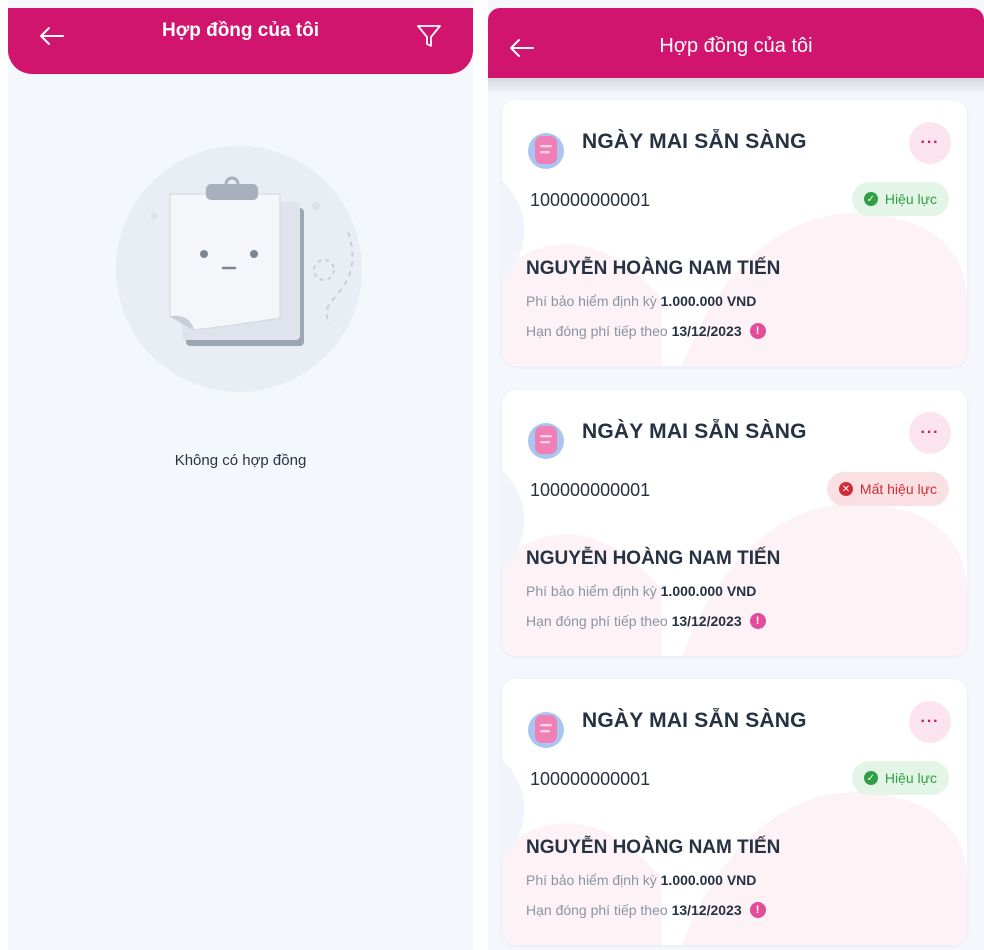  I want to click on status-label: Mất hiệu lực, so click(898, 489).